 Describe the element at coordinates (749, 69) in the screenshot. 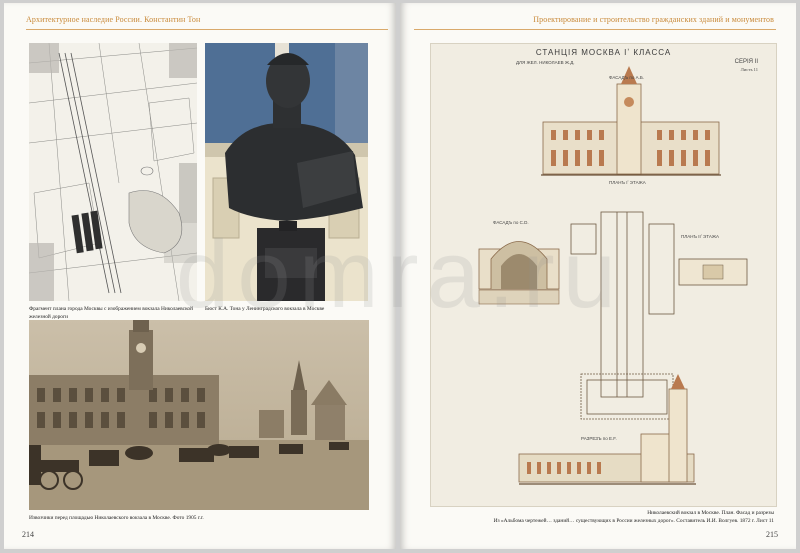

I see `drawing-sheet-number: Листъ 11` at that location.